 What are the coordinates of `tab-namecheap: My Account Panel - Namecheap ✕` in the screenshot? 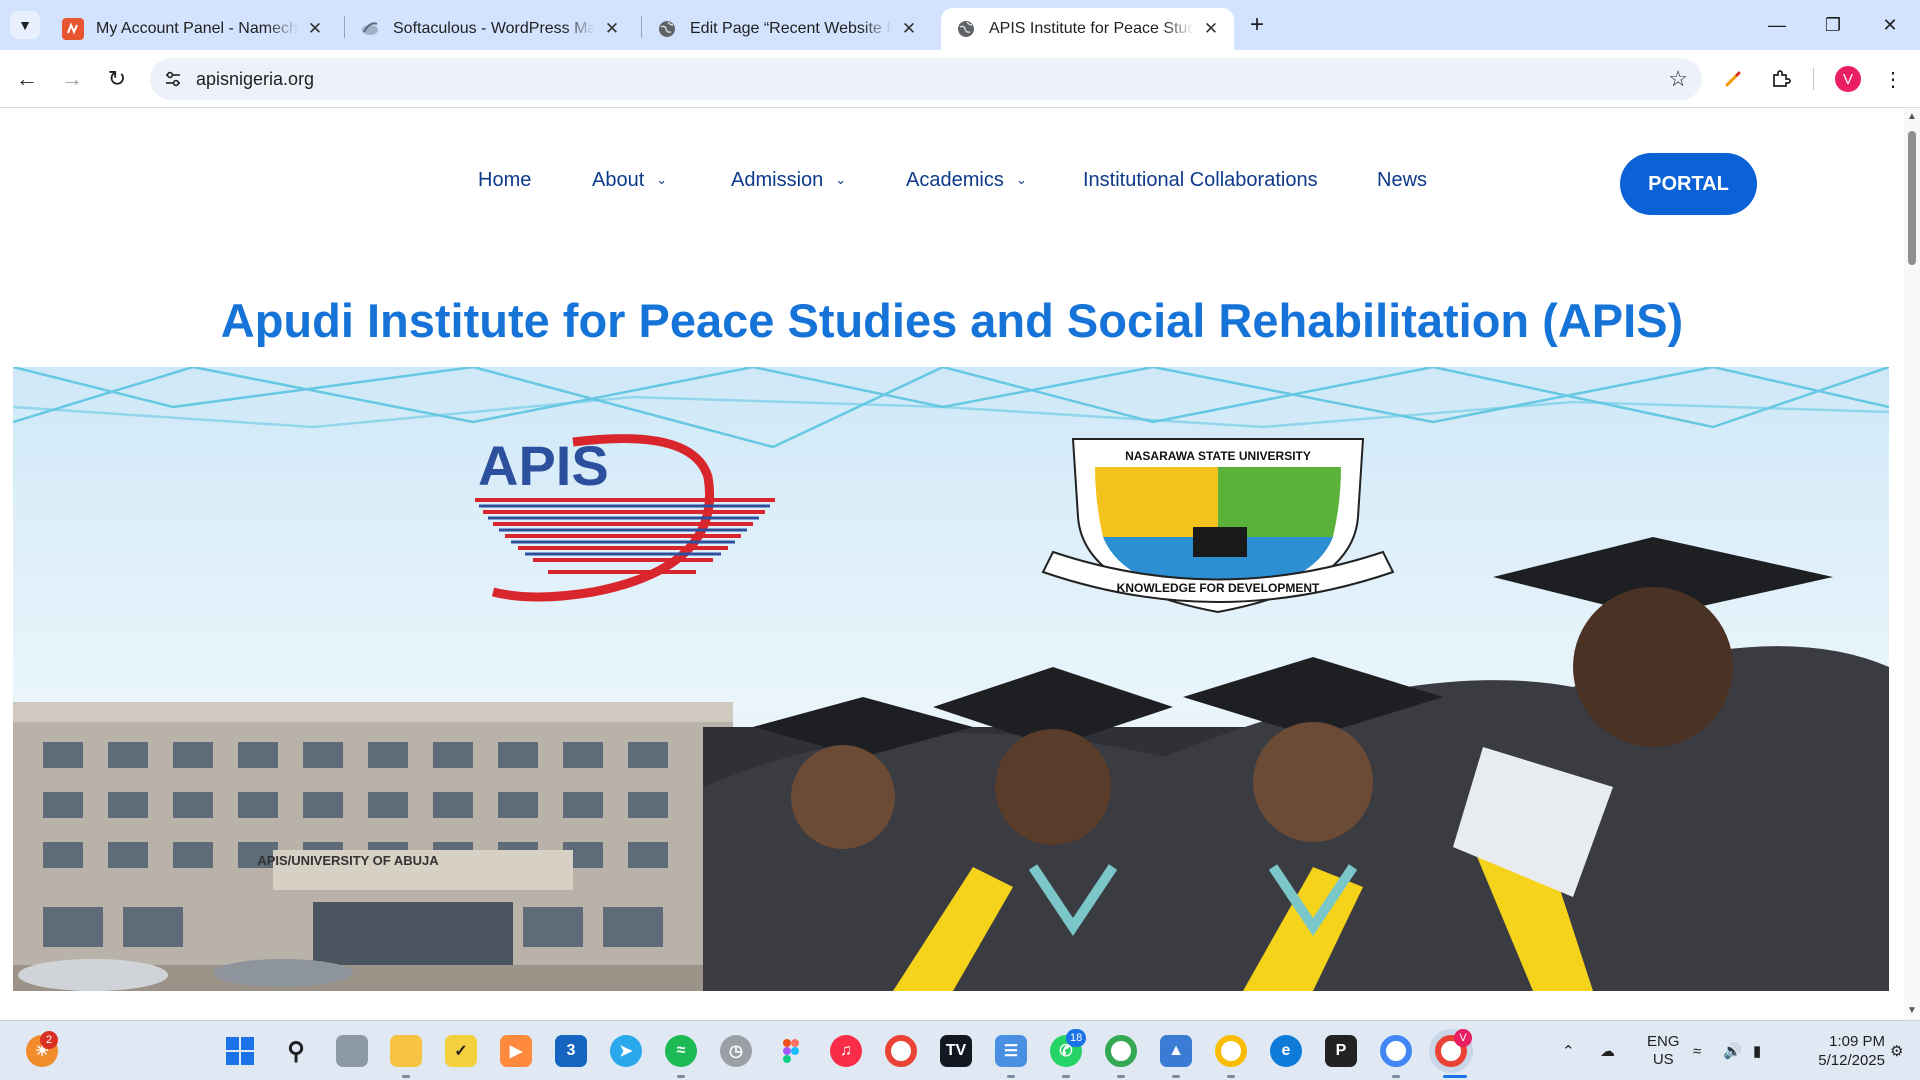 It's located at (193, 29).